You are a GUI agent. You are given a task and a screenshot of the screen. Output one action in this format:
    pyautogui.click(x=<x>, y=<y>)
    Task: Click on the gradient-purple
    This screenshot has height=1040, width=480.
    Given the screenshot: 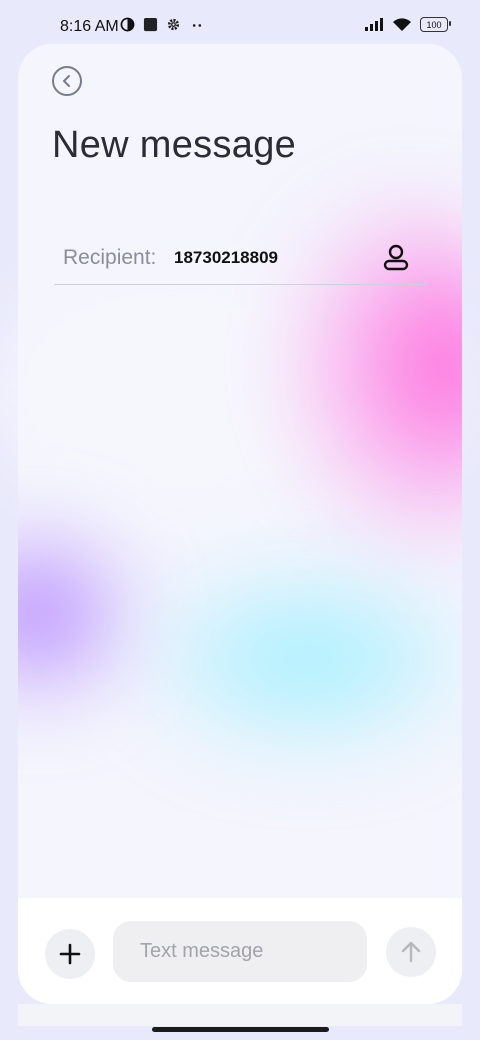 What is the action you would take?
    pyautogui.click(x=83, y=614)
    